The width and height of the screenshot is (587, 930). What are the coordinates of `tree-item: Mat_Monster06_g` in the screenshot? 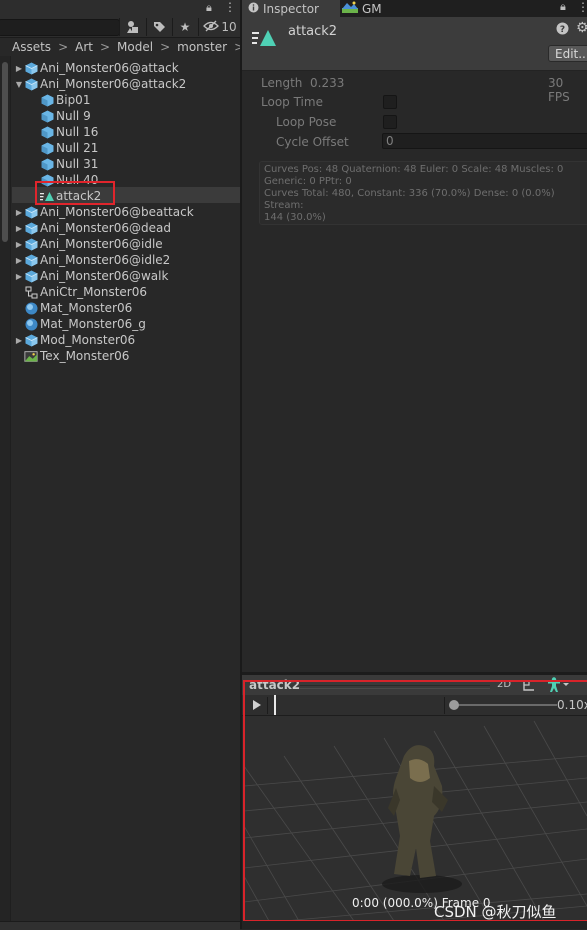 It's located at (126, 324).